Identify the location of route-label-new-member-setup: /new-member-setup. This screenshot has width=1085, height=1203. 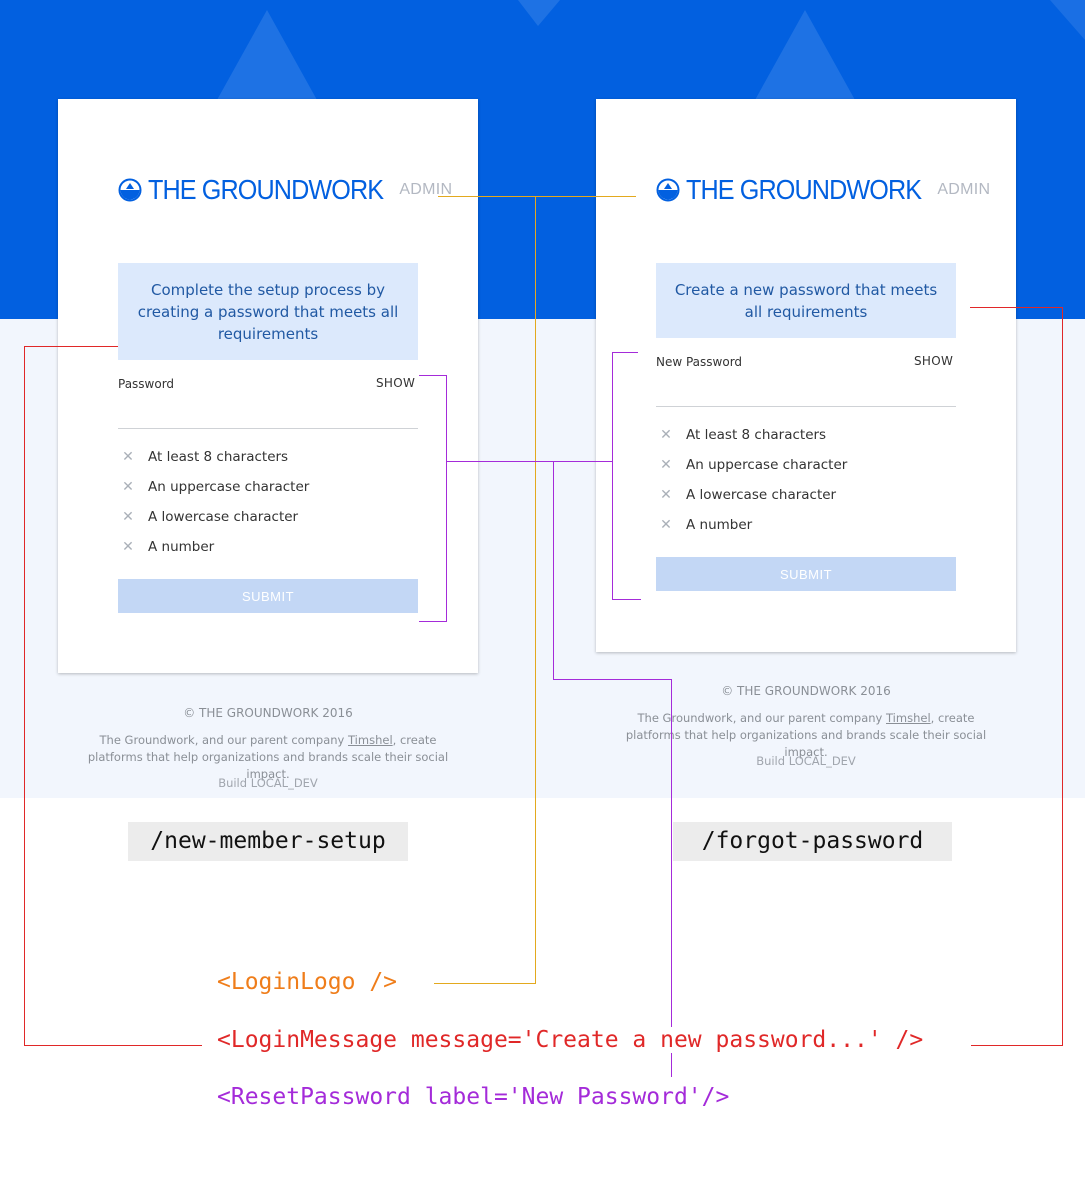
(268, 841).